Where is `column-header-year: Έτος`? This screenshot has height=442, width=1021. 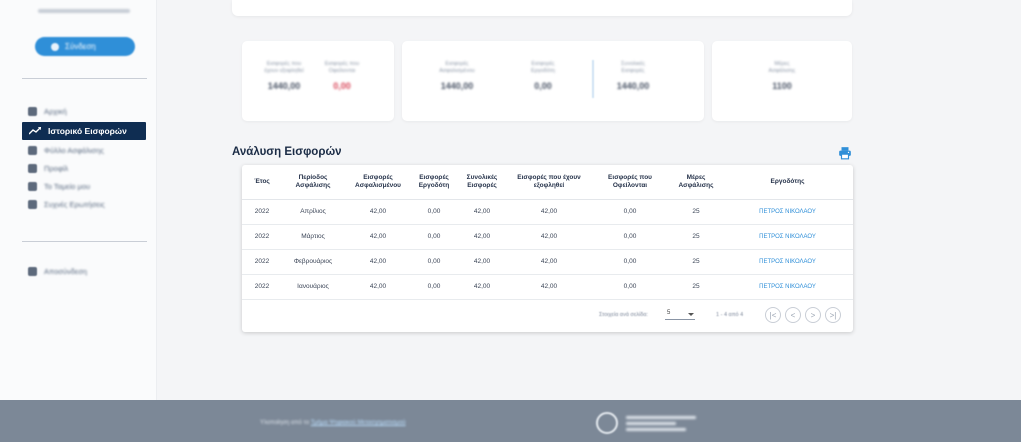 column-header-year: Έτος is located at coordinates (262, 182).